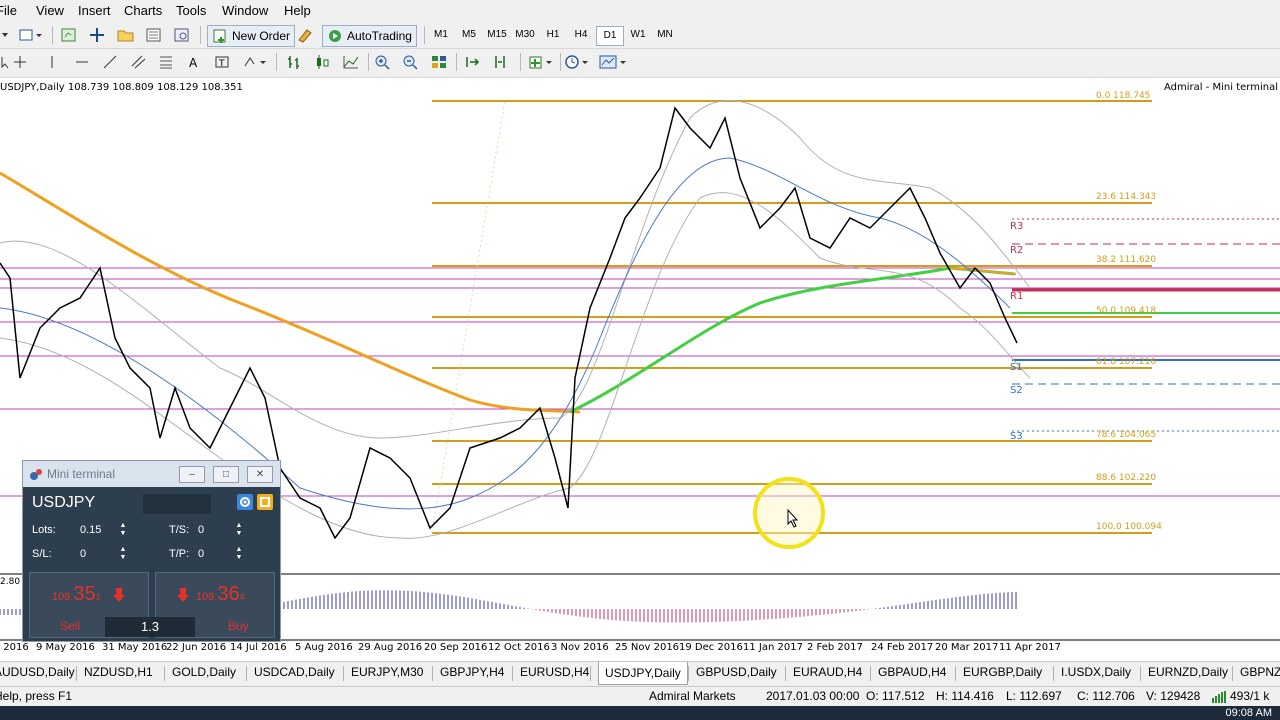  Describe the element at coordinates (456, 647) in the screenshot. I see `date-label: 20 Sep 2016` at that location.